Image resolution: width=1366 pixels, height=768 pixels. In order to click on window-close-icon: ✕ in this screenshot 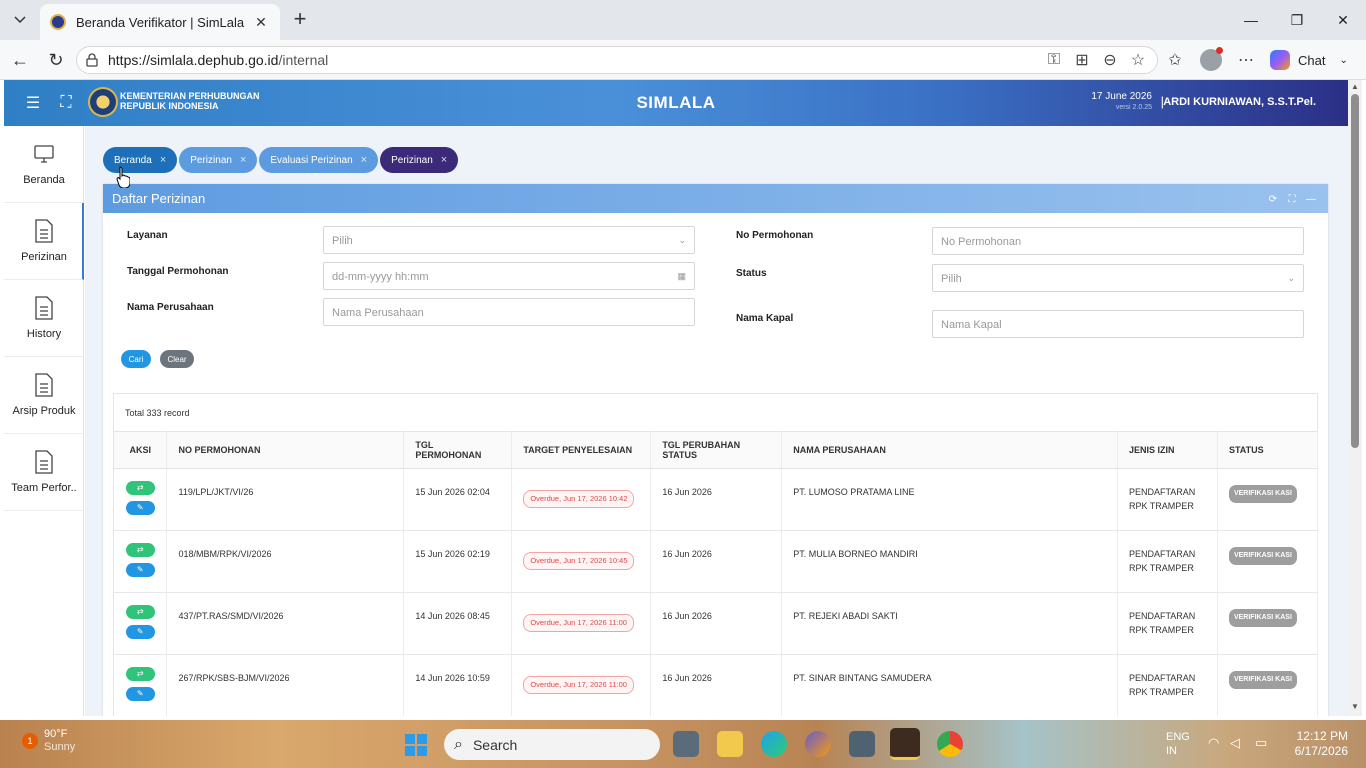, I will do `click(1343, 20)`.